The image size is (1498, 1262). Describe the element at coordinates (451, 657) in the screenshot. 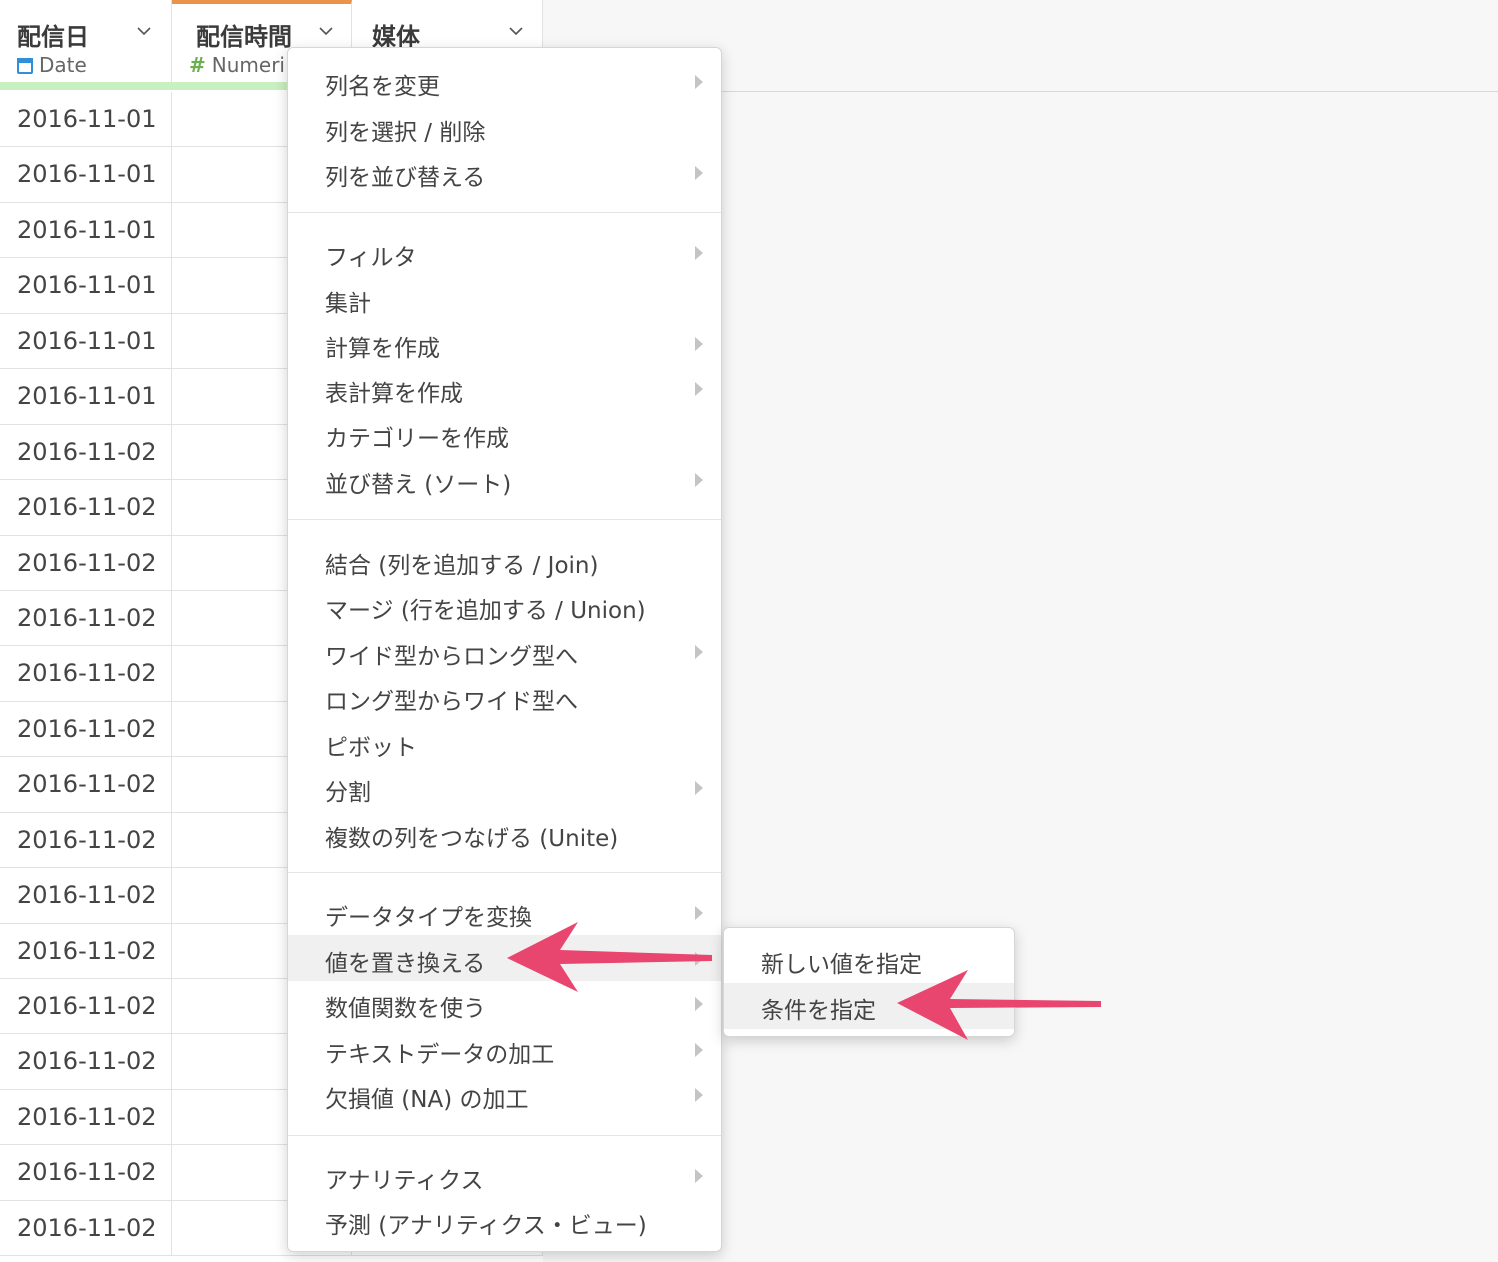

I see `menu-item-label: ワイド型からロング型へ` at that location.